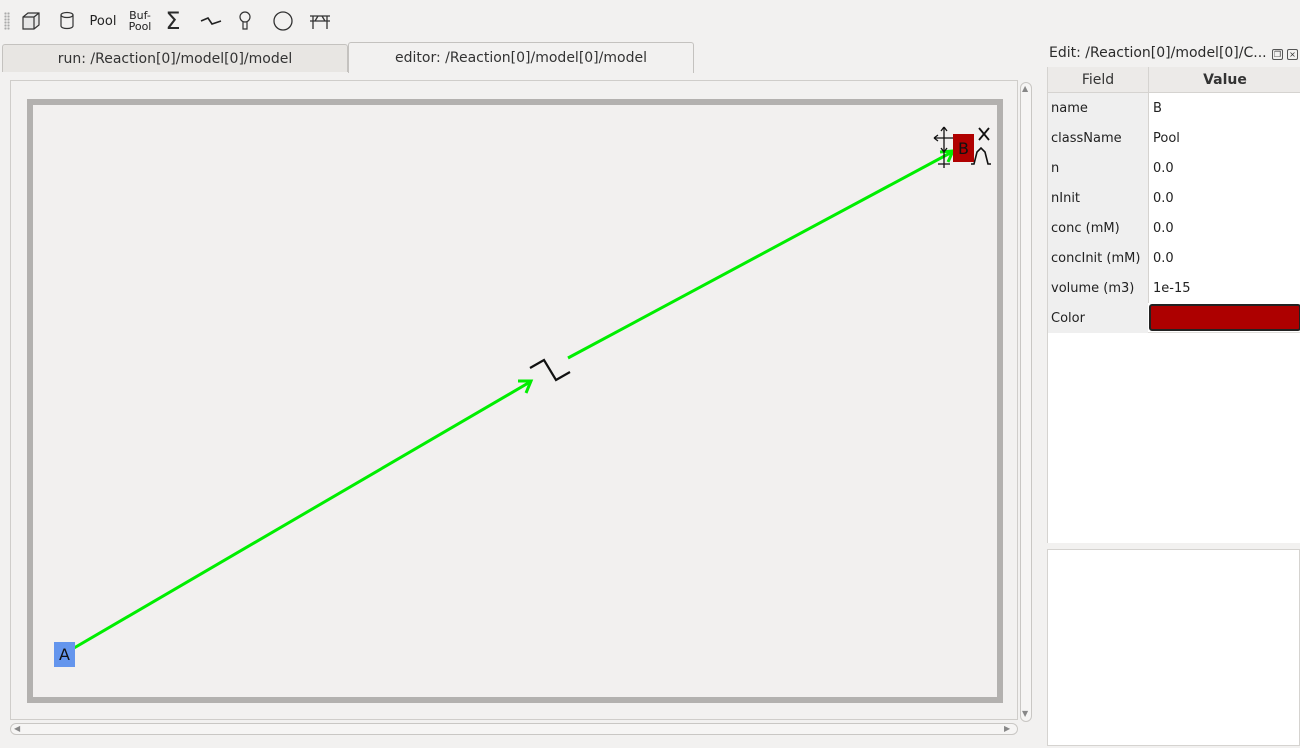 This screenshot has width=1300, height=748. I want to click on plot-signal-icon, so click(981, 155).